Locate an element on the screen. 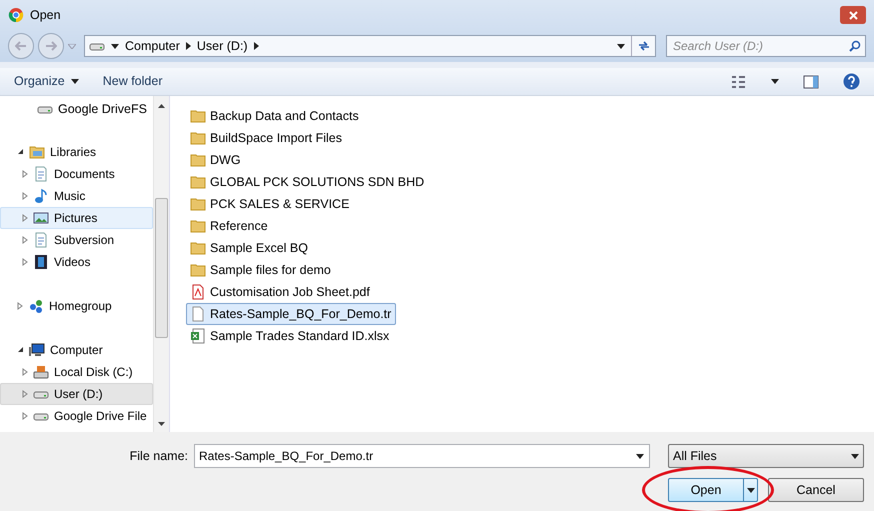 This screenshot has width=874, height=511. tree-item: Google DriveFS is located at coordinates (76, 109).